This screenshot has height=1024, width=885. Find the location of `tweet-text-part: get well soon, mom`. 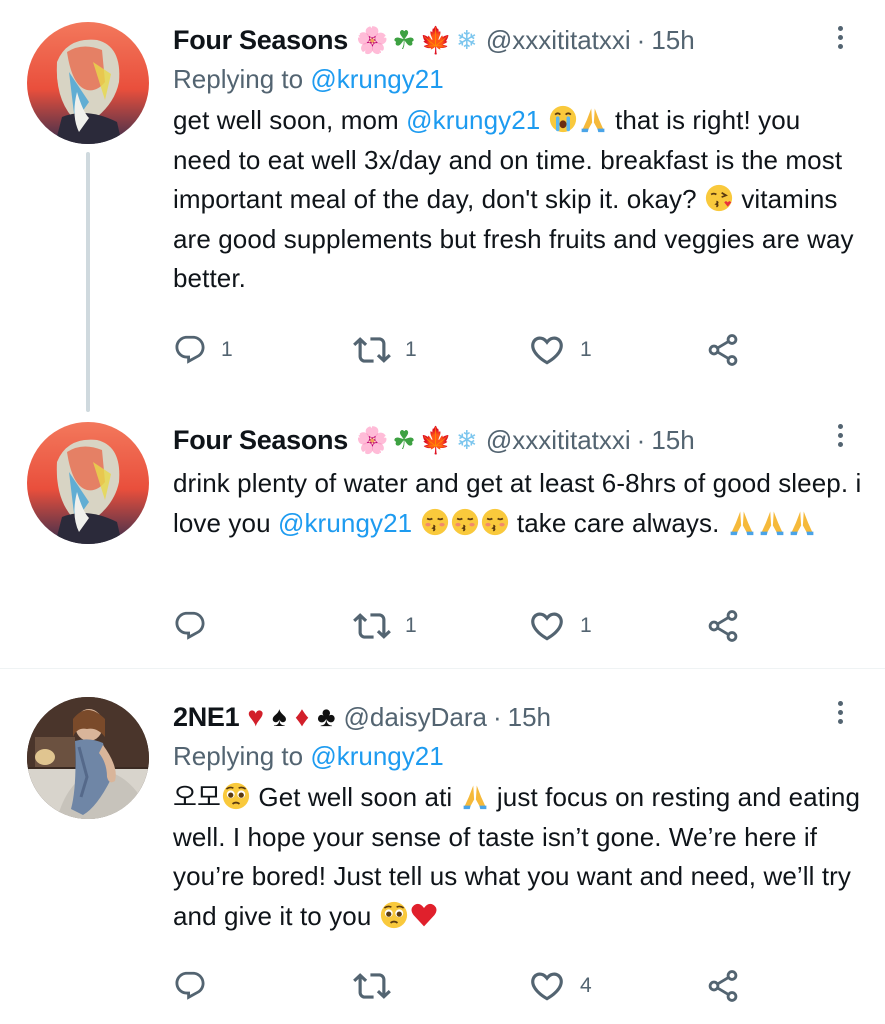

tweet-text-part: get well soon, mom is located at coordinates (290, 120).